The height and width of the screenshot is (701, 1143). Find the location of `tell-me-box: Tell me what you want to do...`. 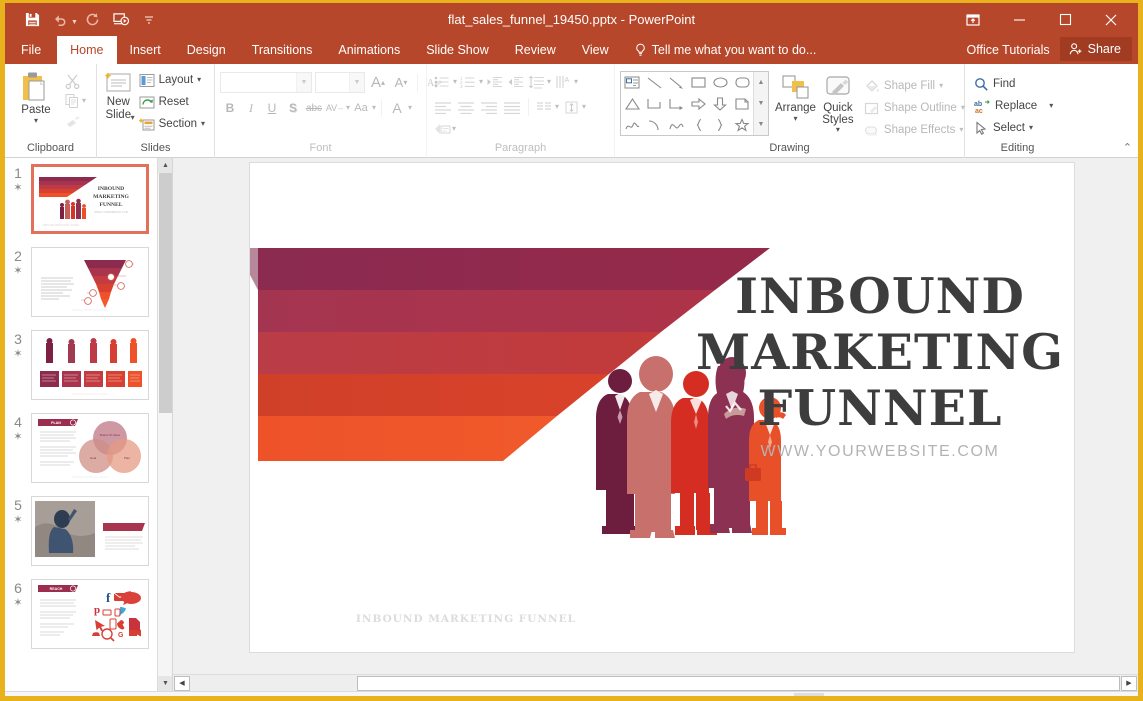

tell-me-box: Tell me what you want to do... is located at coordinates (725, 50).